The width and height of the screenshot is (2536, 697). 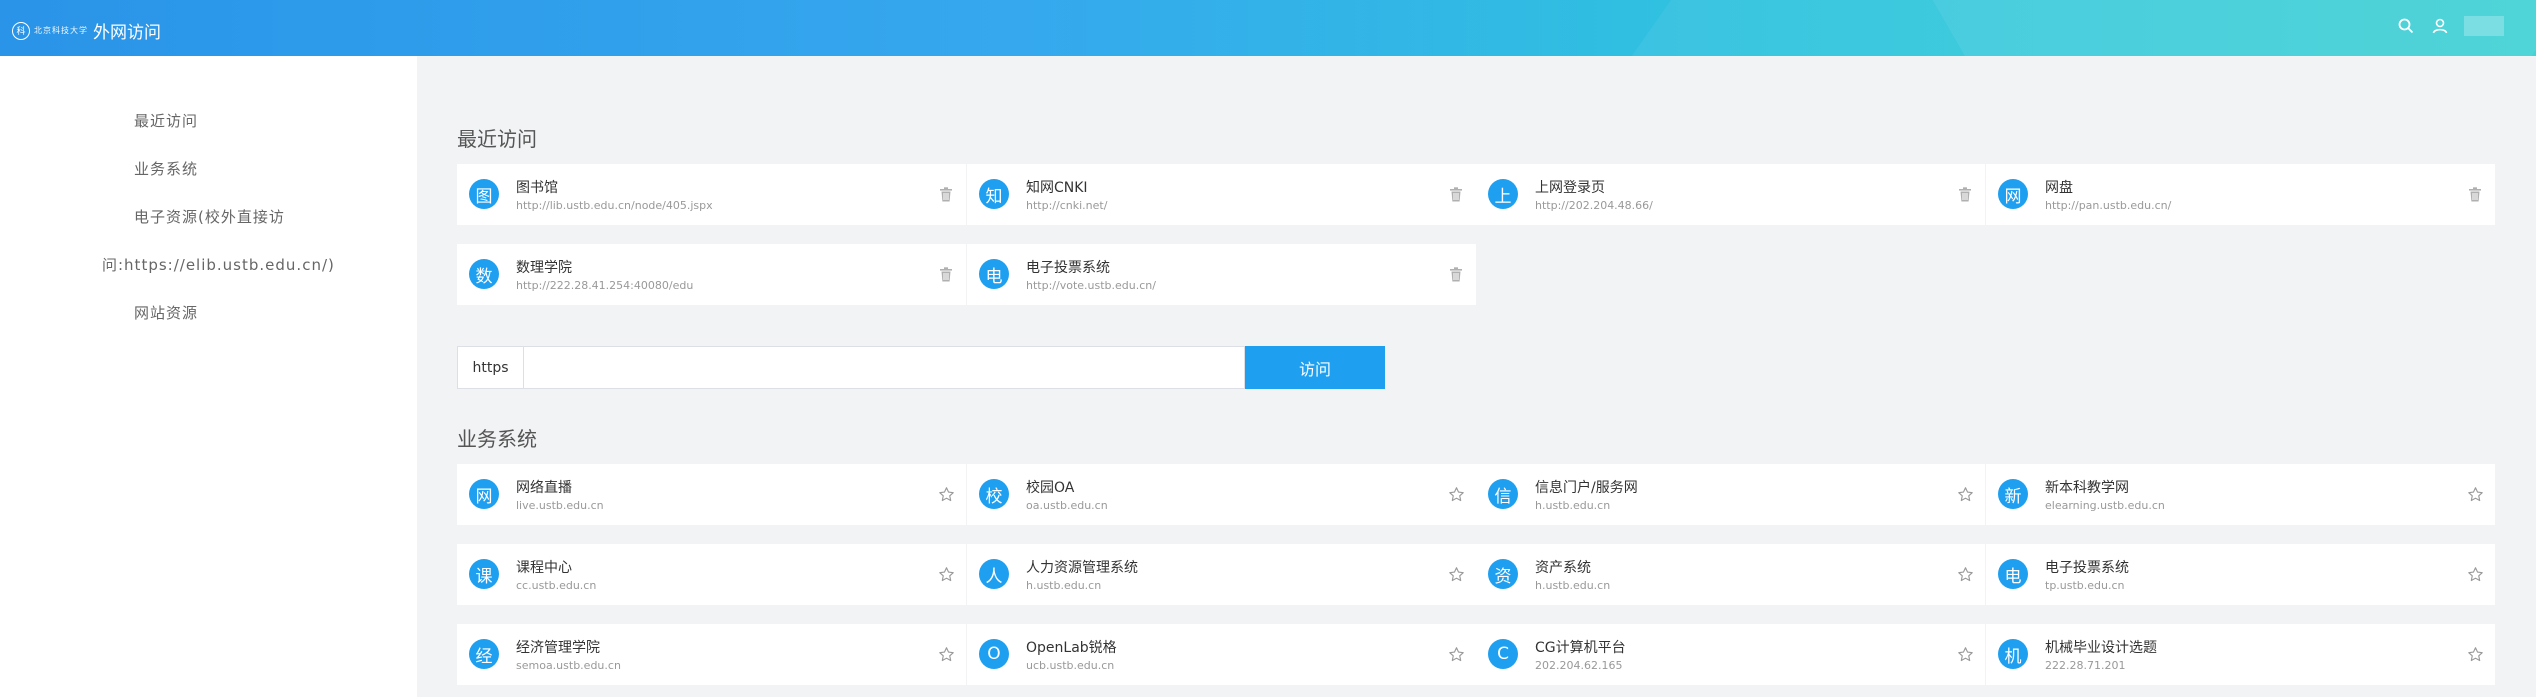 What do you see at coordinates (127, 33) in the screenshot?
I see `app-title: 外网访问` at bounding box center [127, 33].